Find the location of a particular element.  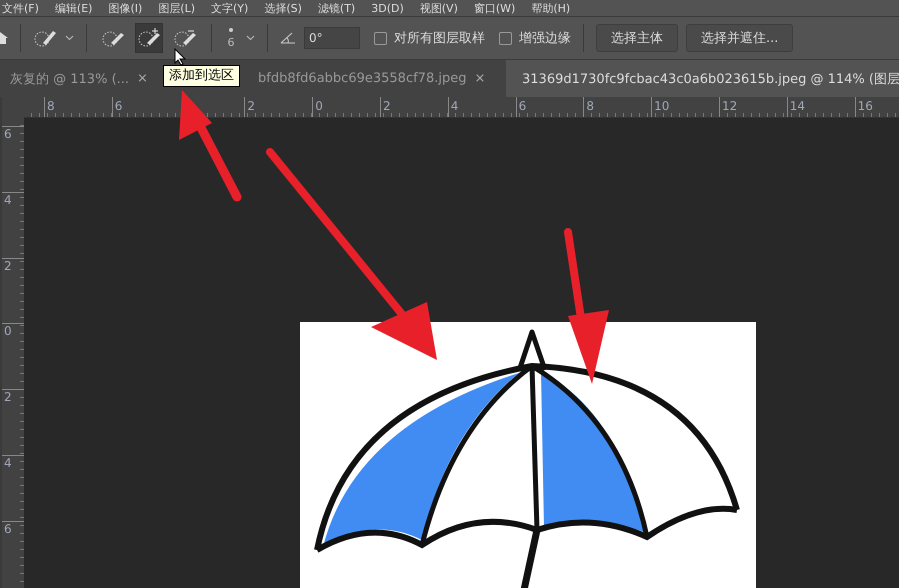

document-tab: 31369d1730fc9fcbac43c0a6b023615b.jpeg @ 114% (图层 is located at coordinates (702, 78).